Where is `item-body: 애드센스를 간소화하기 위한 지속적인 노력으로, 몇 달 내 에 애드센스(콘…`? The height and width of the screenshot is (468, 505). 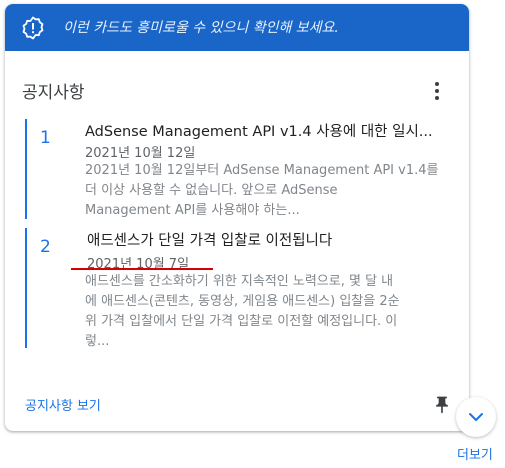
item-body: 애드센스를 간소화하기 위한 지속적인 노력으로, 몇 달 내 에 애드센스(콘… is located at coordinates (275, 312).